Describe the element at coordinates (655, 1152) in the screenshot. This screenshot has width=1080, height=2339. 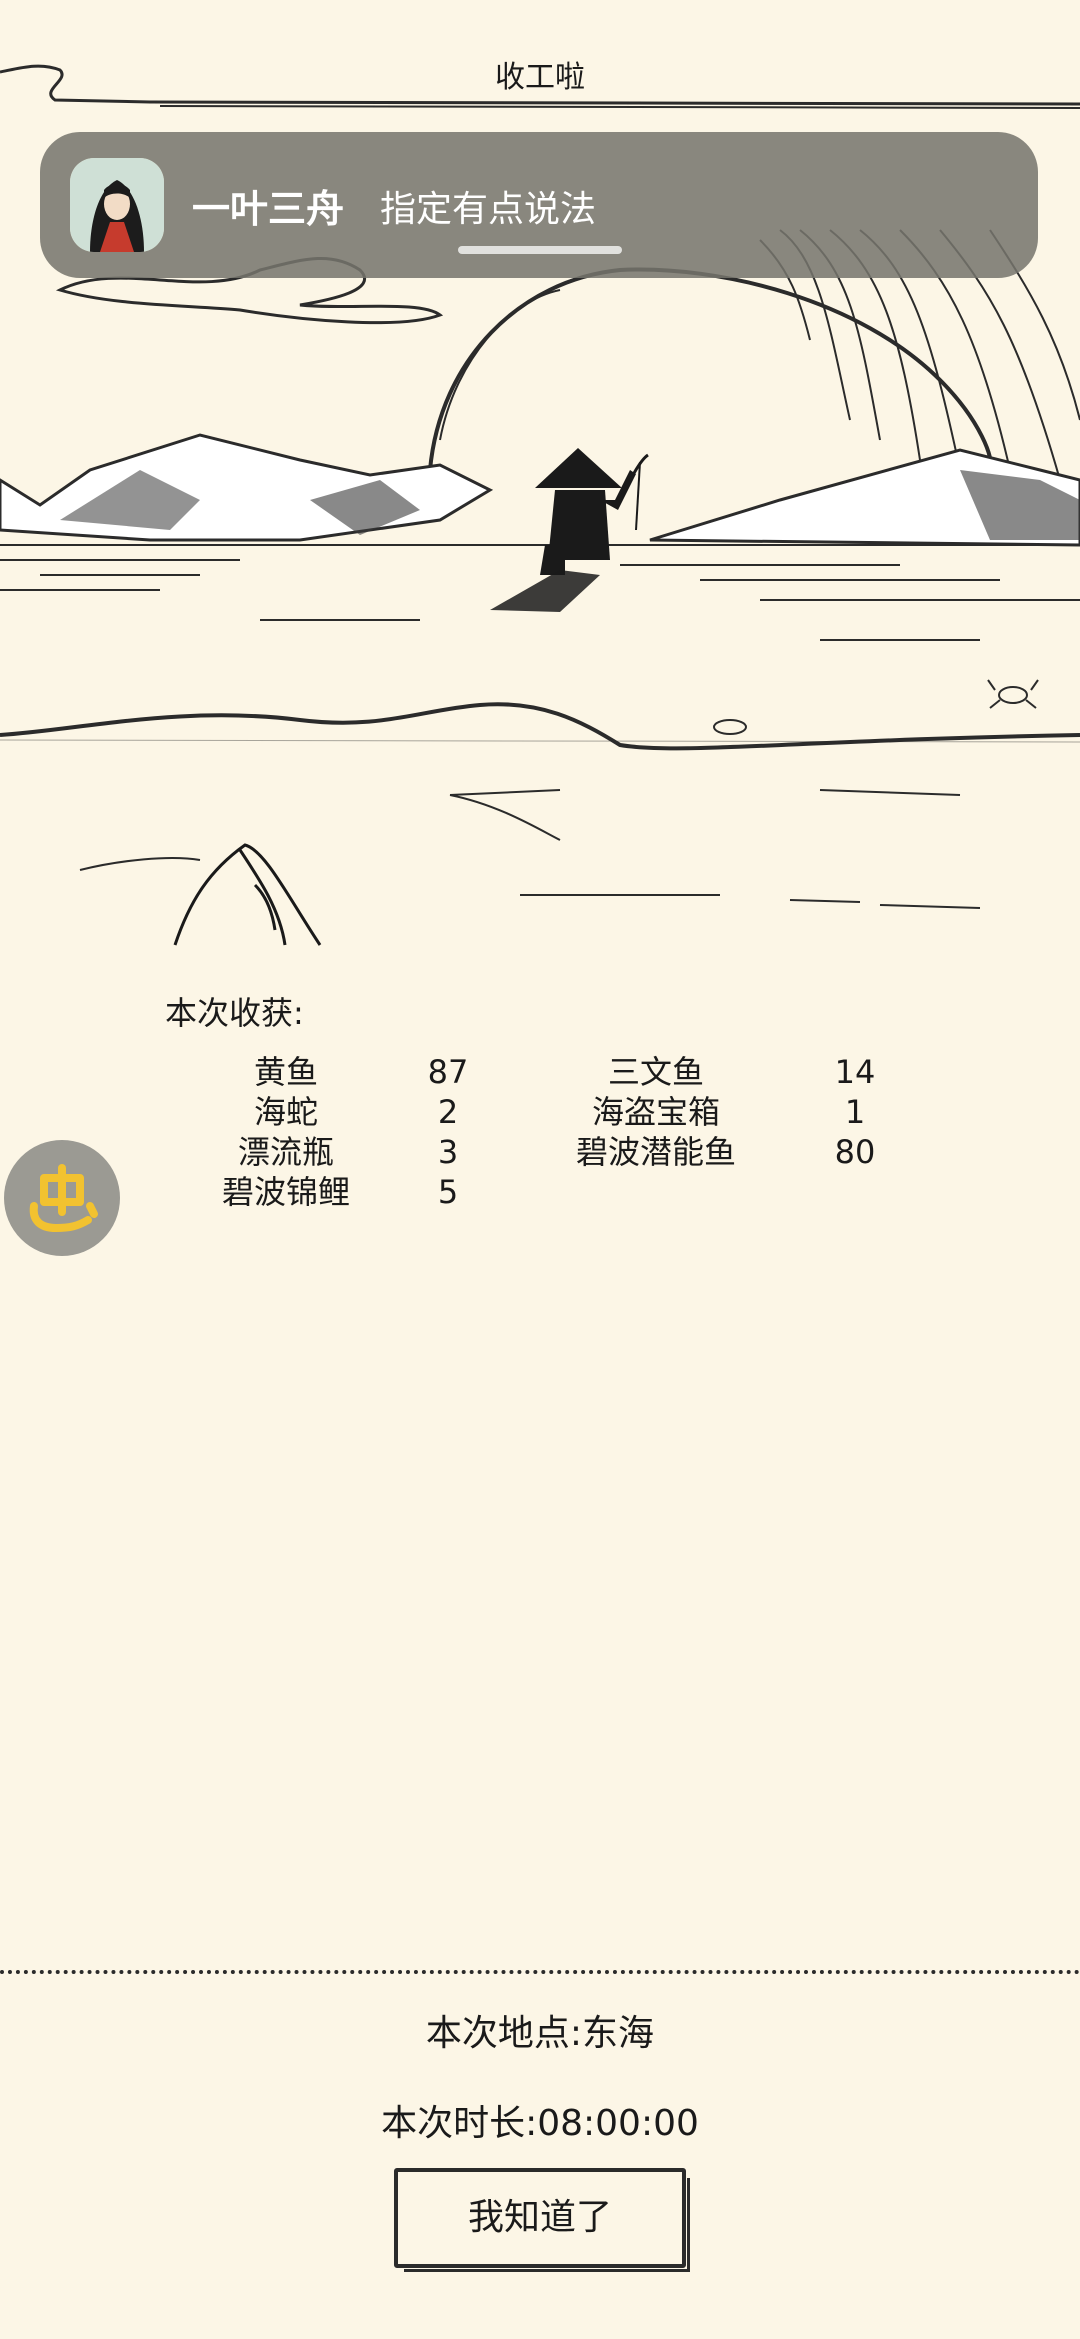
I see `catch-name: 碧波潜能鱼` at that location.